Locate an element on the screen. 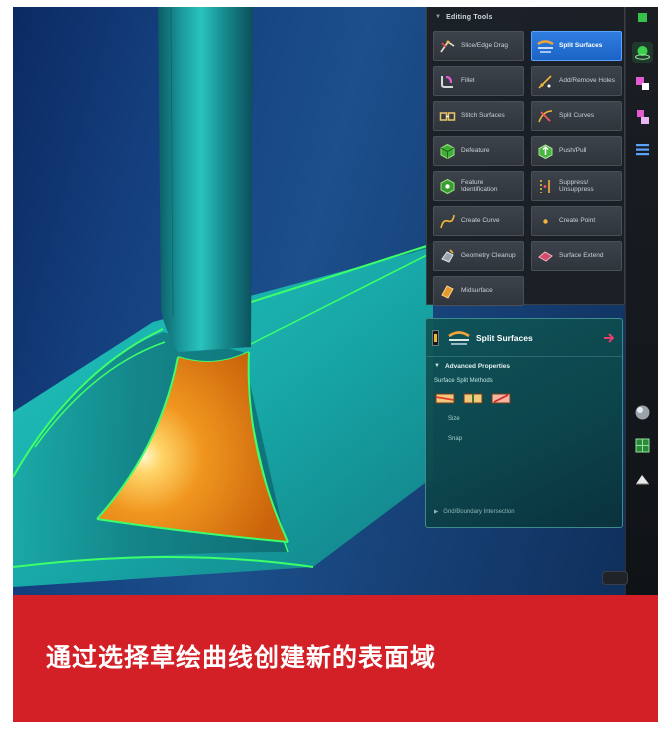  tool-surface-extend-button: Surface Extend is located at coordinates (576, 256).